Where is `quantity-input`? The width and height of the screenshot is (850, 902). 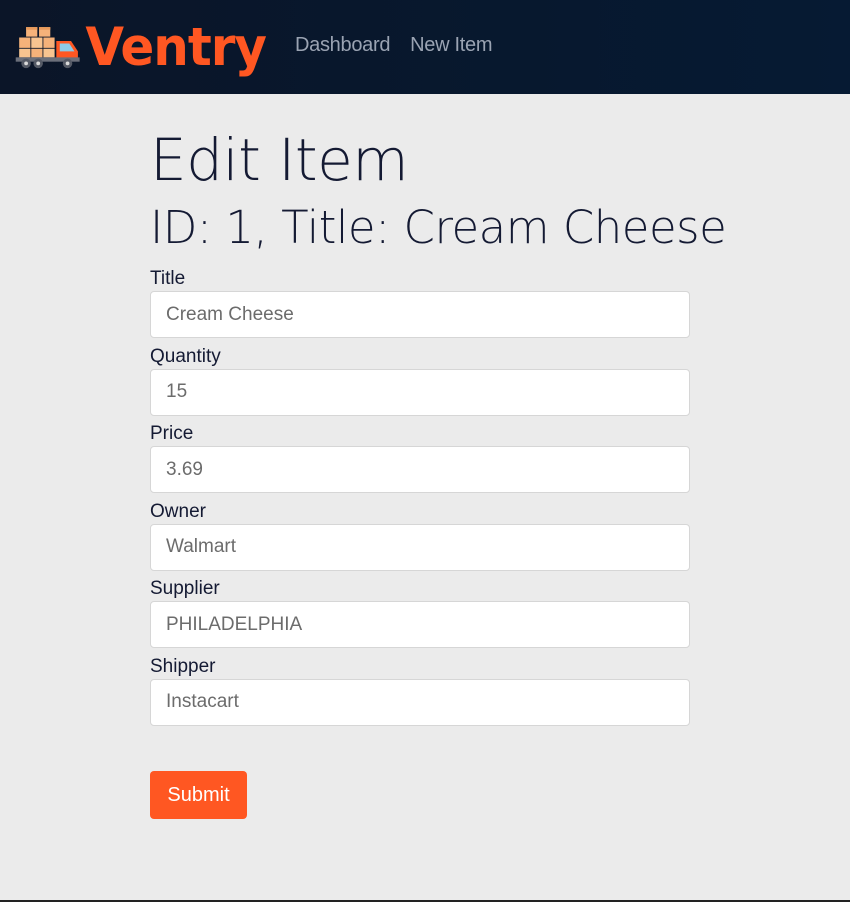 quantity-input is located at coordinates (420, 392).